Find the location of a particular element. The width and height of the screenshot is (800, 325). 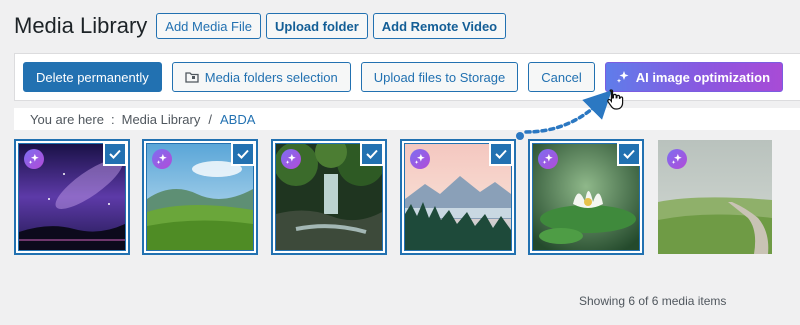

ai-image-optimization-button: AI image optimization is located at coordinates (694, 77).